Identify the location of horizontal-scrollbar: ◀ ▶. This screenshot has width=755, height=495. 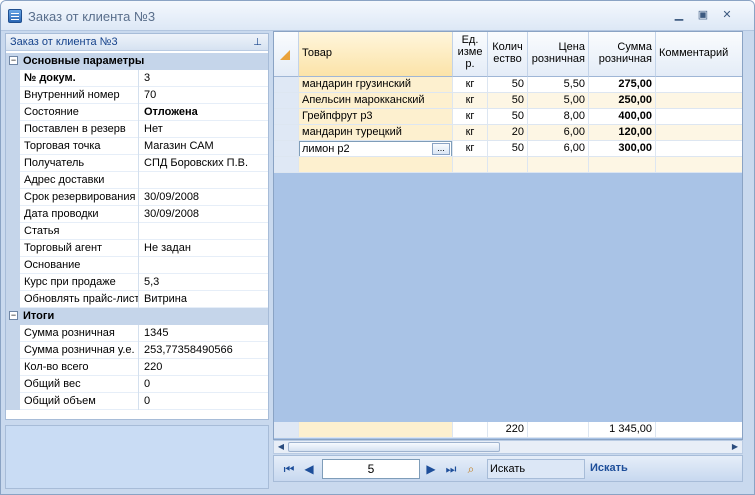
(508, 447).